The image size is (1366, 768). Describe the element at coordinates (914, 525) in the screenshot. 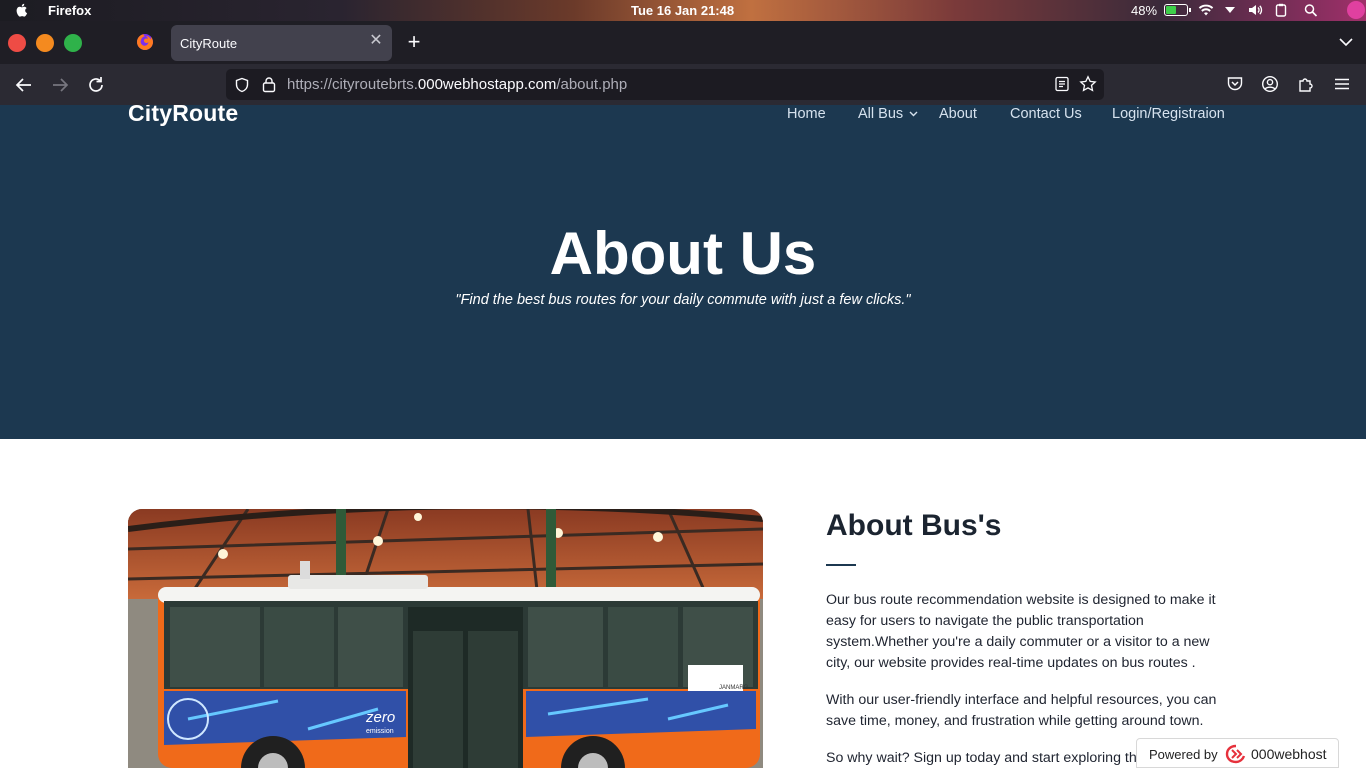

I see `section-heading: About Bus's` at that location.